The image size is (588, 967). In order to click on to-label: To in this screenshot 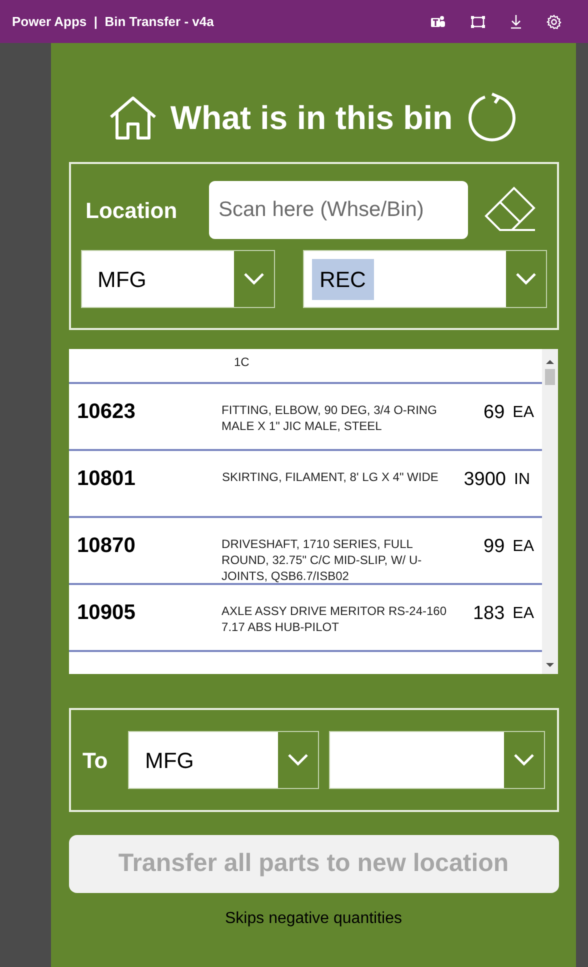, I will do `click(95, 760)`.